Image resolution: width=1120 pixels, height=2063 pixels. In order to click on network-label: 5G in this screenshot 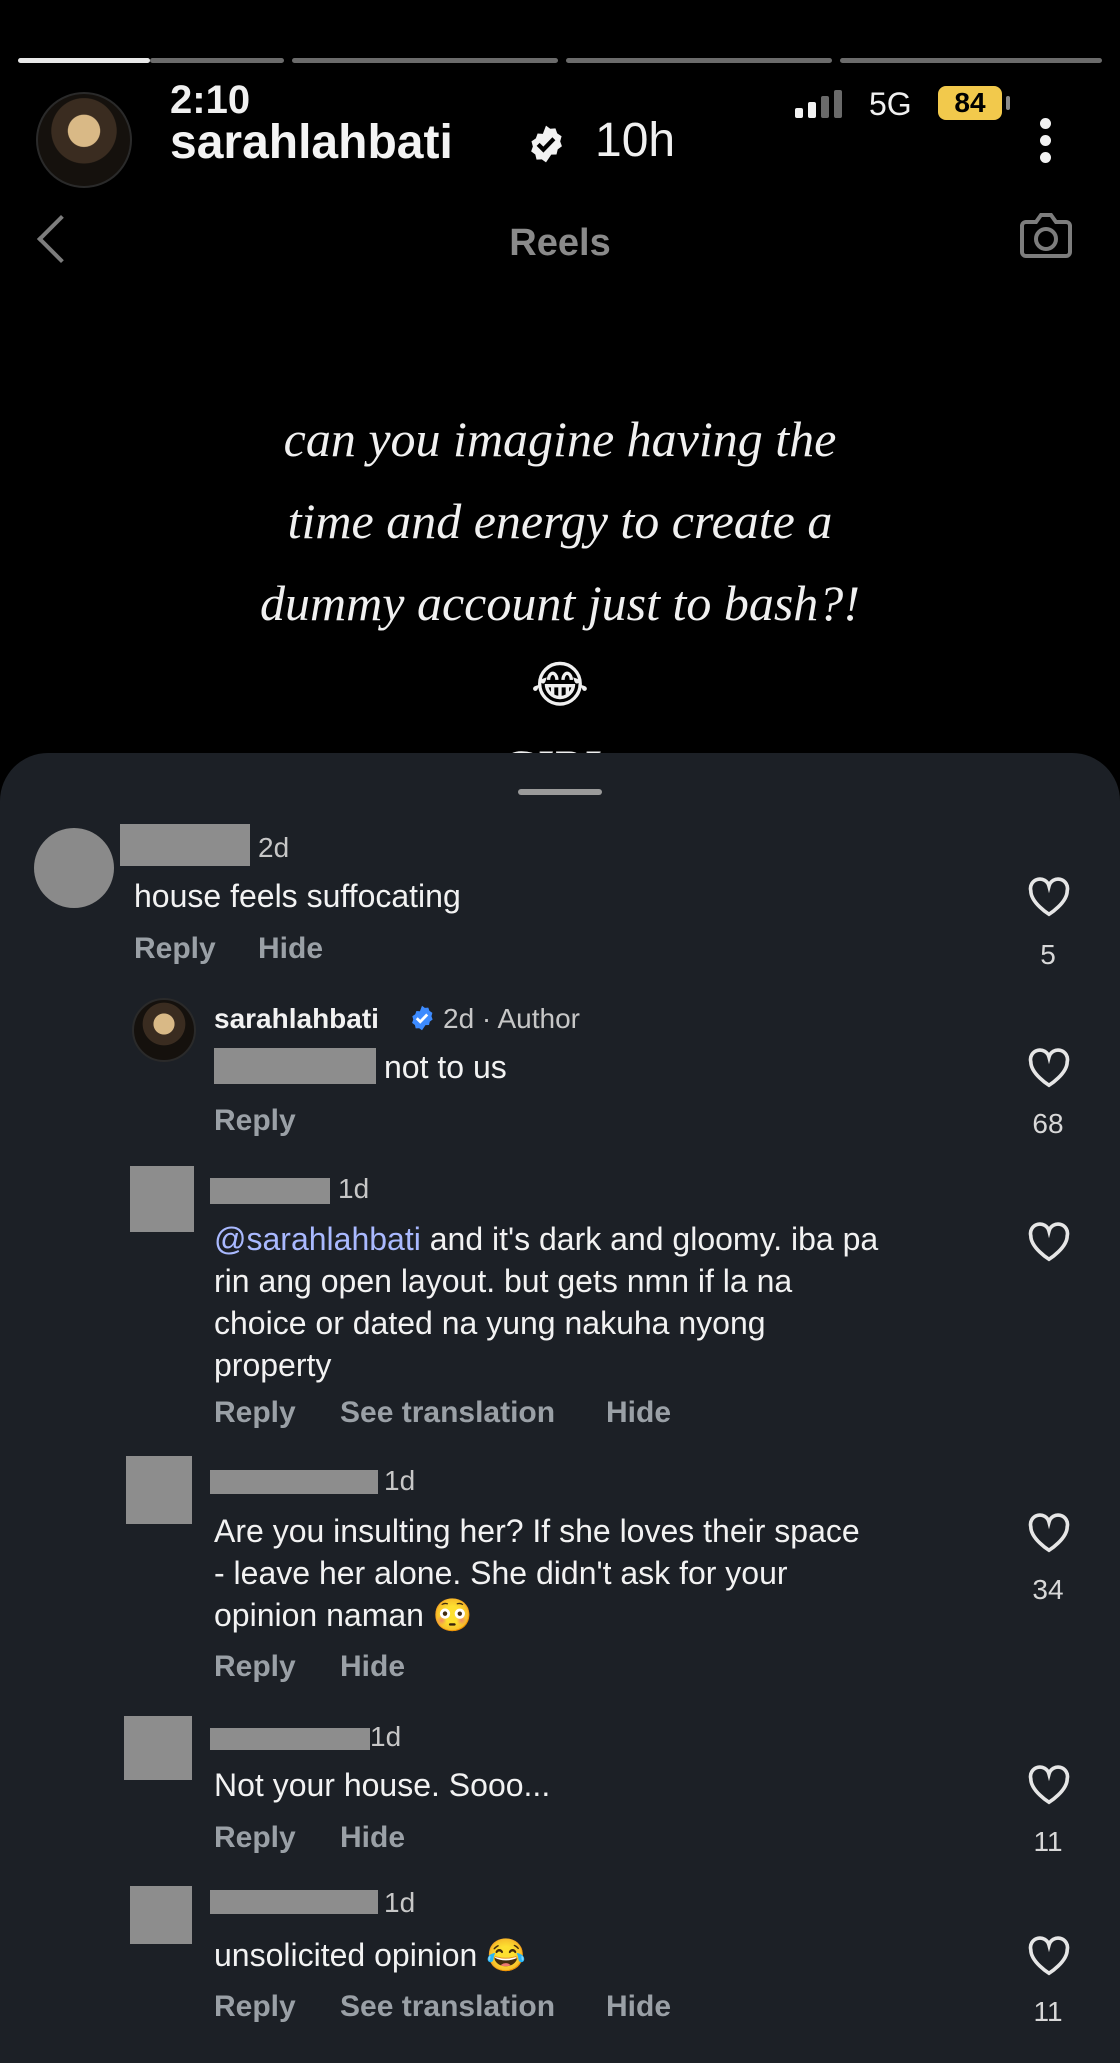, I will do `click(890, 104)`.